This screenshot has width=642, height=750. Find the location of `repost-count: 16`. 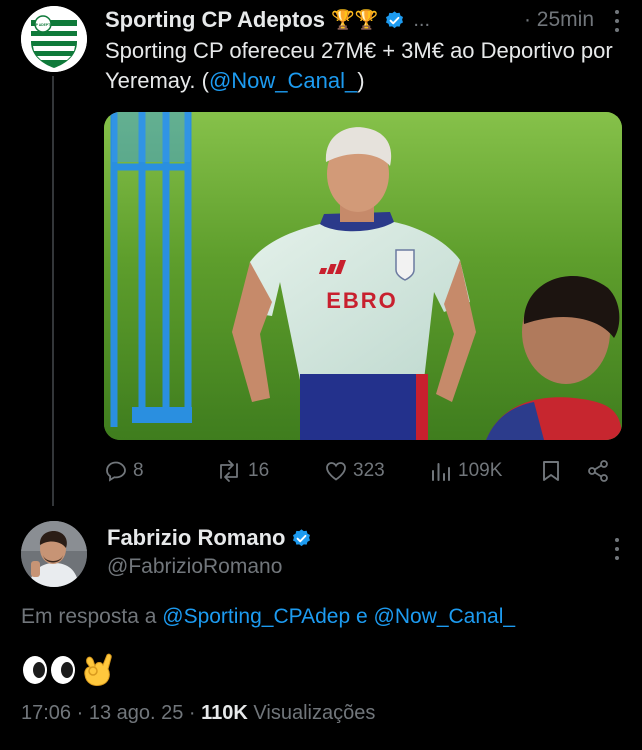

repost-count: 16 is located at coordinates (259, 470).